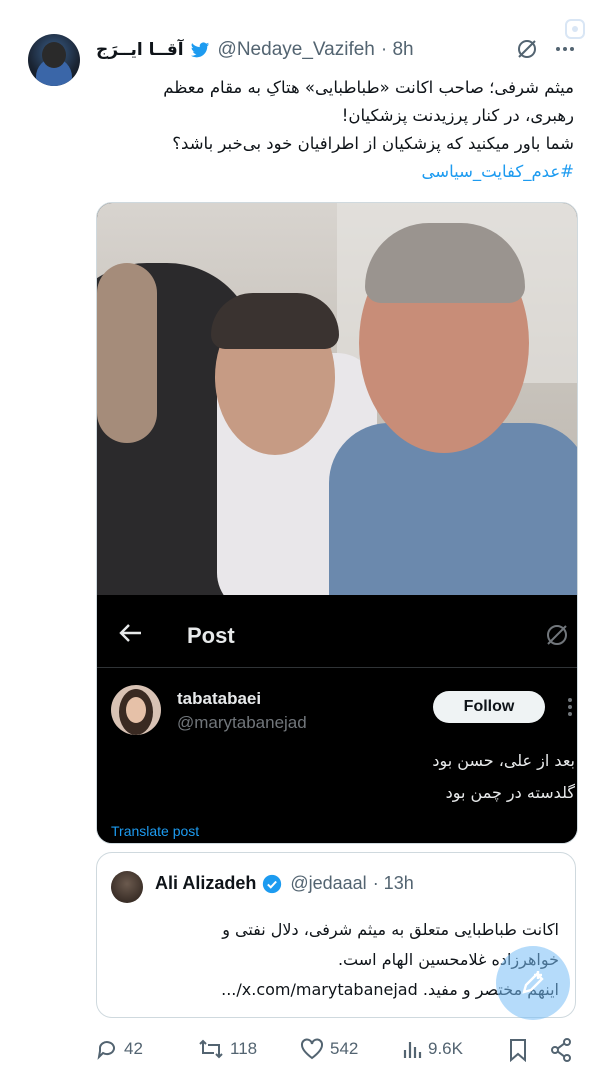 The width and height of the screenshot is (600, 1068). What do you see at coordinates (503, 760) in the screenshot?
I see `embedded-post-line: بعد از علی، حسن بود` at bounding box center [503, 760].